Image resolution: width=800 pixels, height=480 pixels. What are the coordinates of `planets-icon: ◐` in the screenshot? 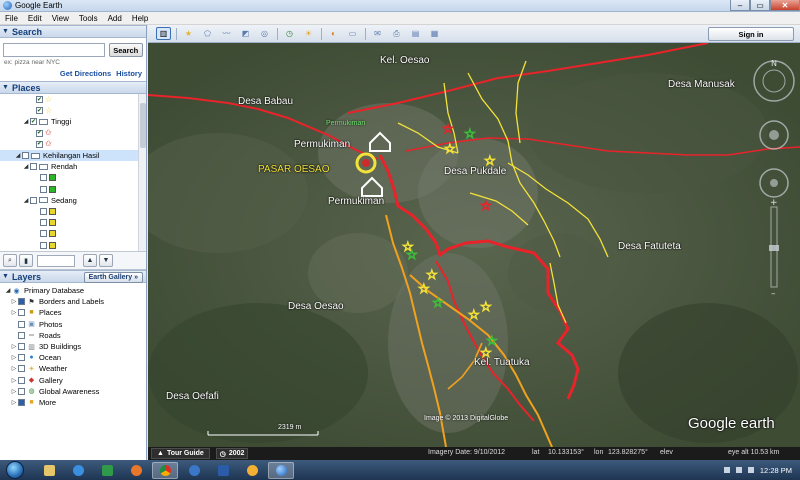 It's located at (333, 33).